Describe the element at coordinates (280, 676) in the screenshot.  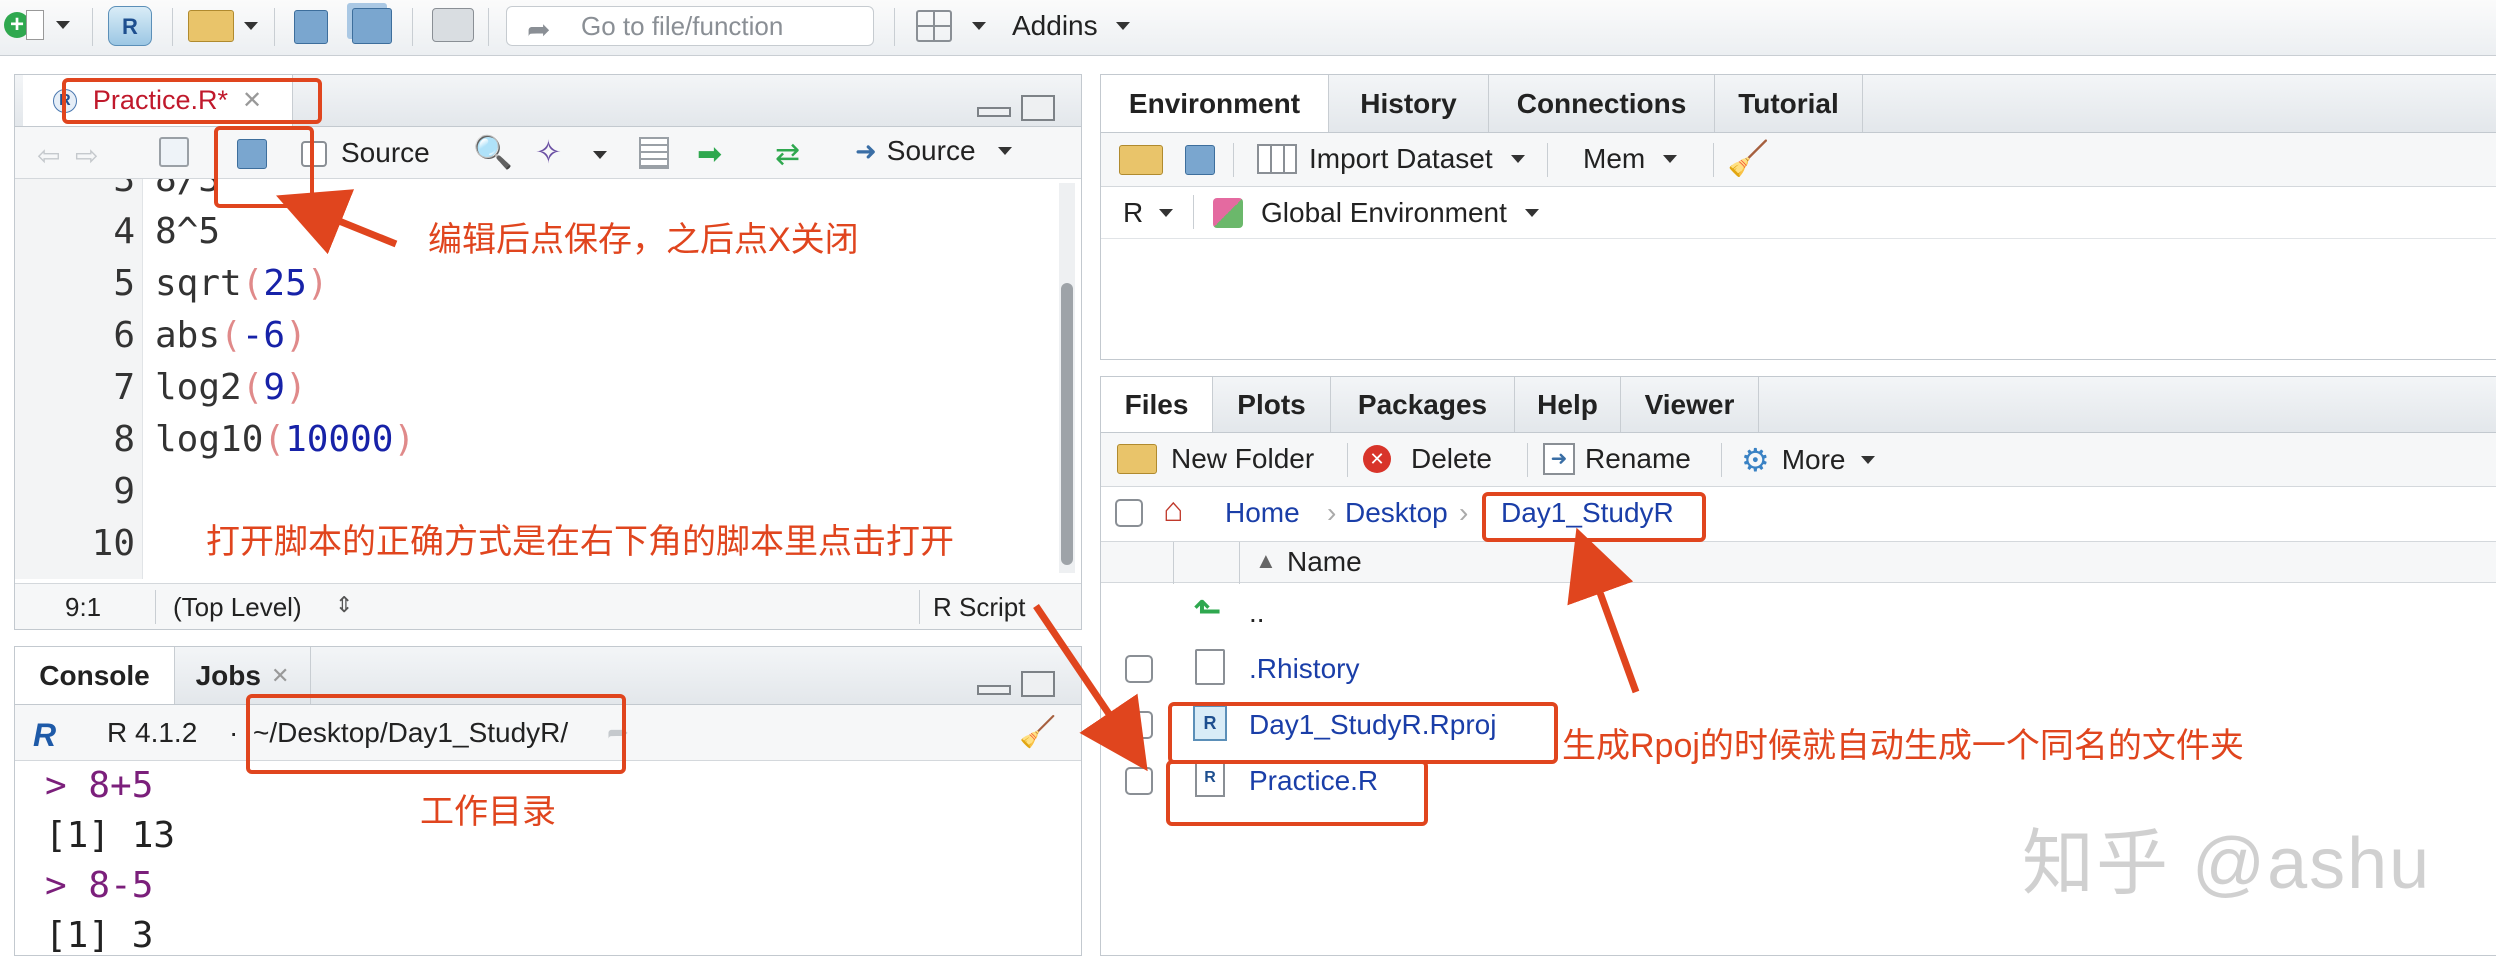
I see `close-icon: ✕` at that location.